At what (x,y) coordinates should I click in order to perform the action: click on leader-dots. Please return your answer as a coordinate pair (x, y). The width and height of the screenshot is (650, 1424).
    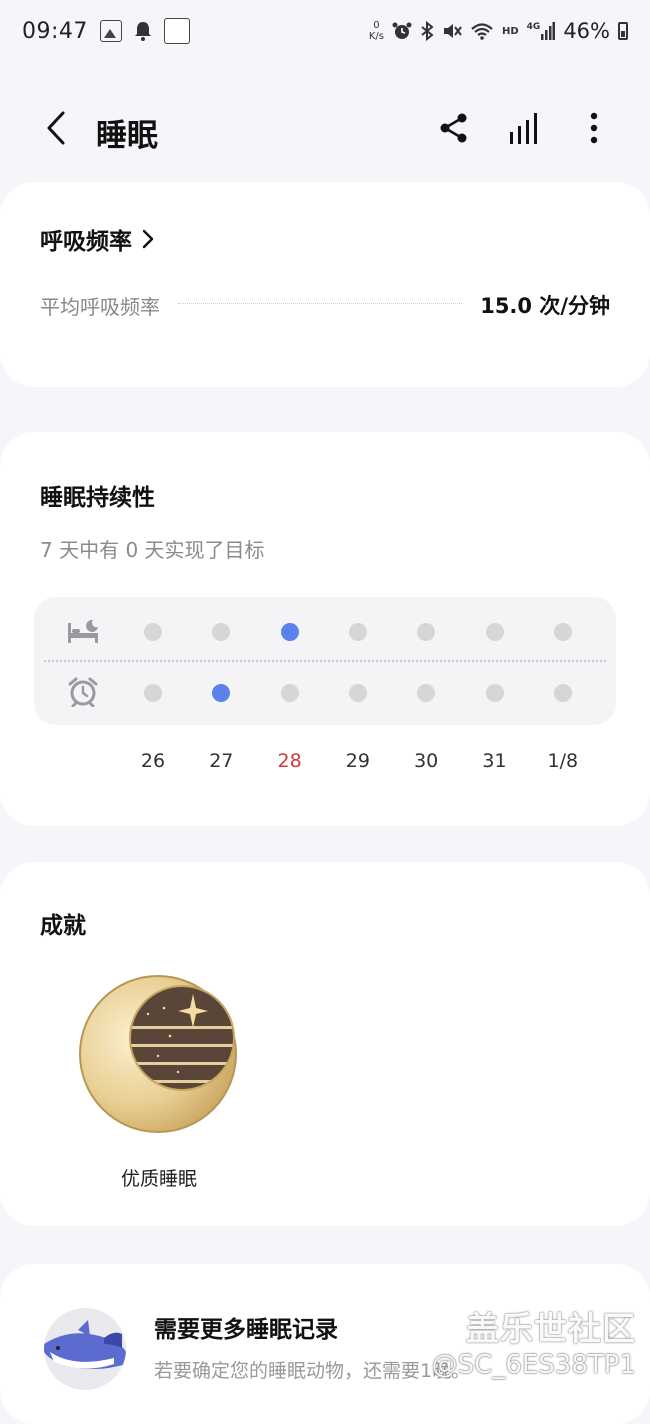
    Looking at the image, I should click on (320, 303).